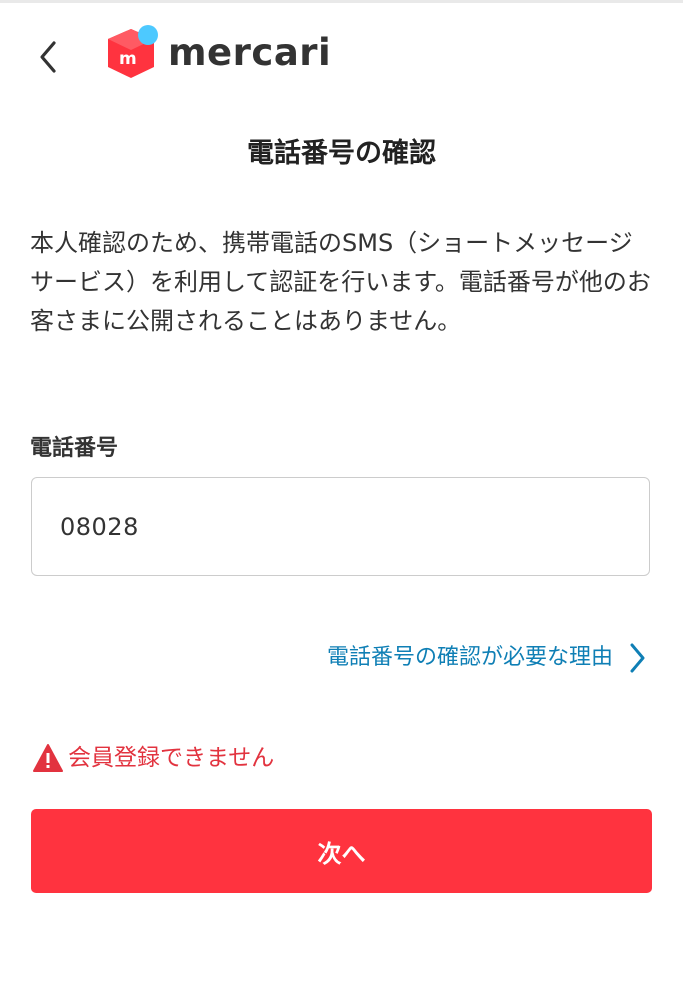 The image size is (683, 999). Describe the element at coordinates (341, 53) in the screenshot. I see `header: m mercari` at that location.